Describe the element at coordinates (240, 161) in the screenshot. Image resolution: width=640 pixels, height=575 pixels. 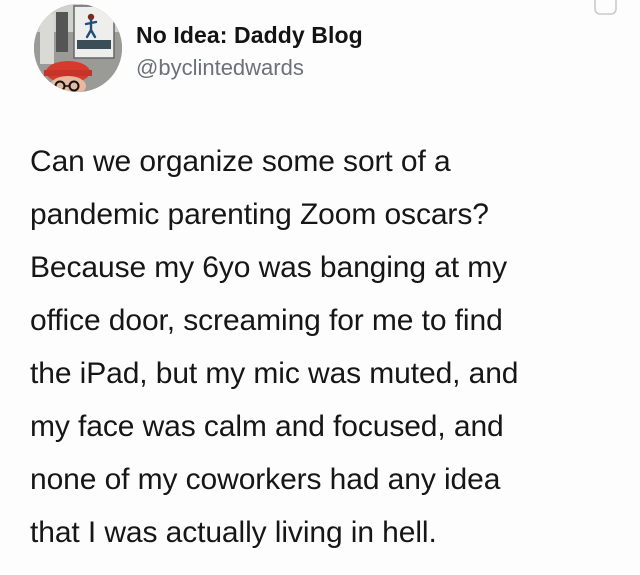
I see `tweet-text-line: Can we organize some sort of a` at that location.